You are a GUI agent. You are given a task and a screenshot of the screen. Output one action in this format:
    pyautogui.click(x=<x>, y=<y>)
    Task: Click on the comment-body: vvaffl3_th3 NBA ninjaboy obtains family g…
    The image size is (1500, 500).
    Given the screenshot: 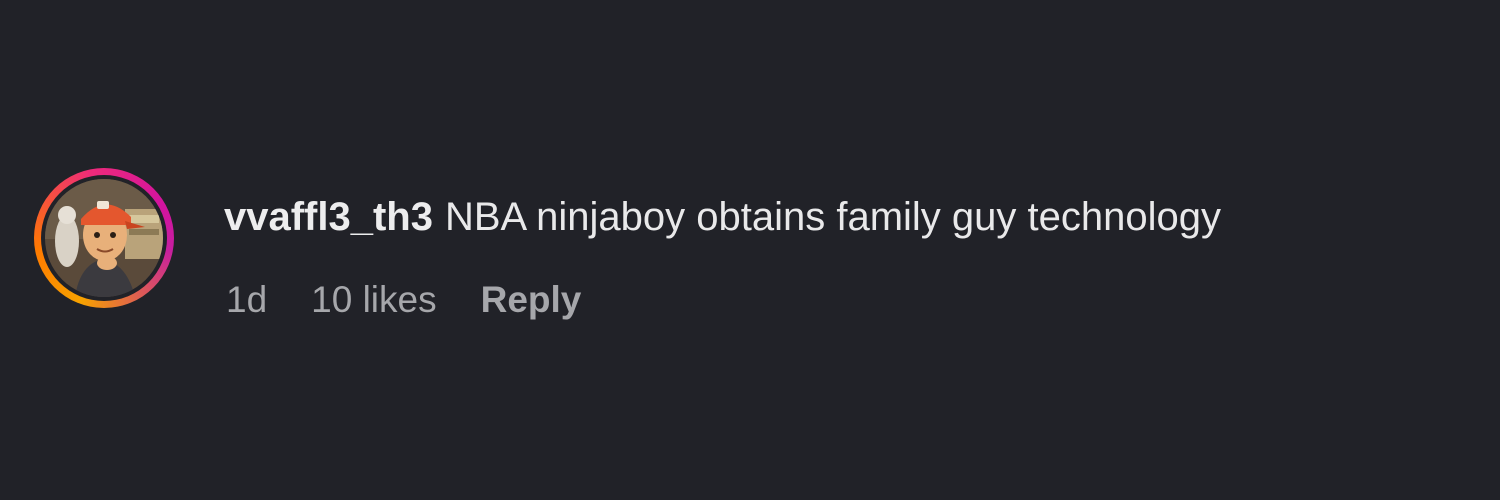 What is the action you would take?
    pyautogui.click(x=722, y=217)
    